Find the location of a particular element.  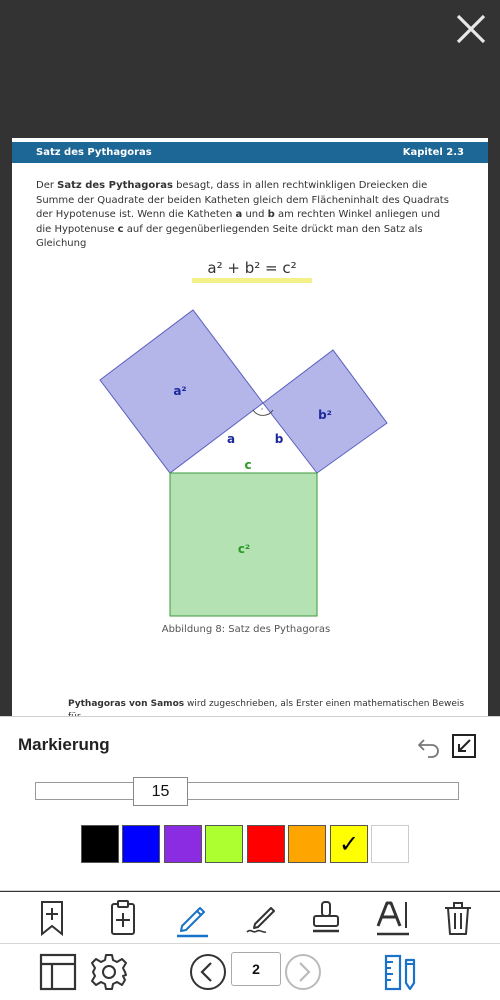

text-tool-button is located at coordinates (393, 918).